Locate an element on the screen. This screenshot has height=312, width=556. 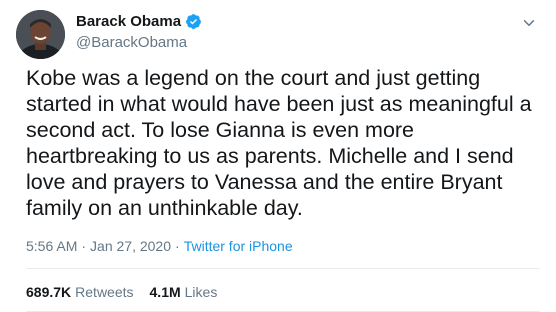
tweet-source-link: Twitter for iPhone is located at coordinates (238, 246).